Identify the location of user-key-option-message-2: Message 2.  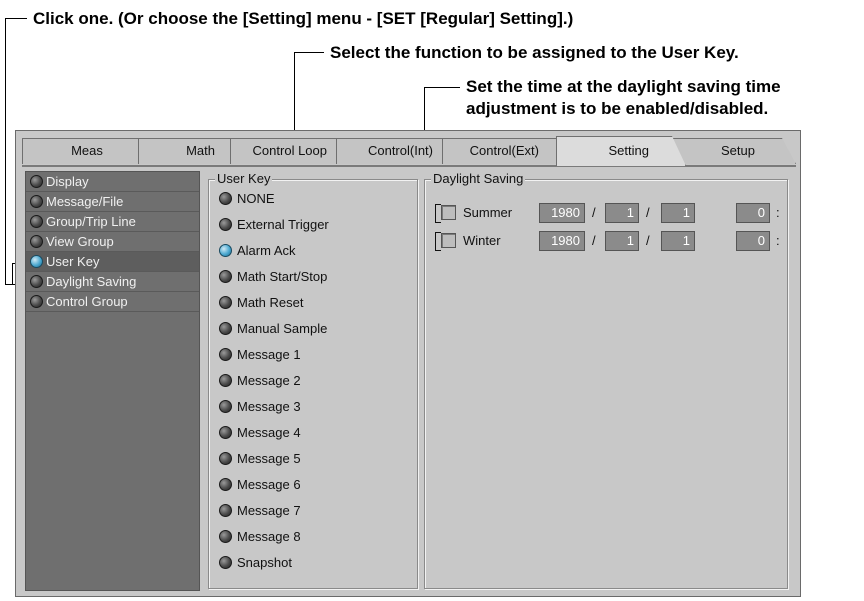
(259, 381).